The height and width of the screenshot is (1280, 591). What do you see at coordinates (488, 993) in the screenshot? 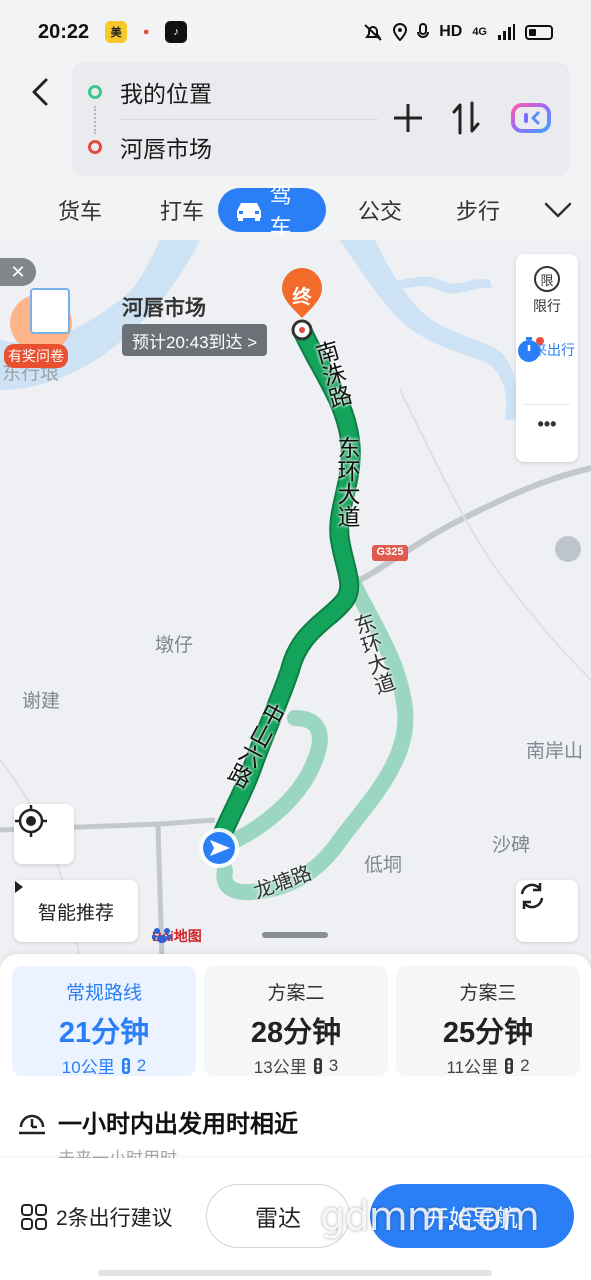
I see `route-name: 方案三` at bounding box center [488, 993].